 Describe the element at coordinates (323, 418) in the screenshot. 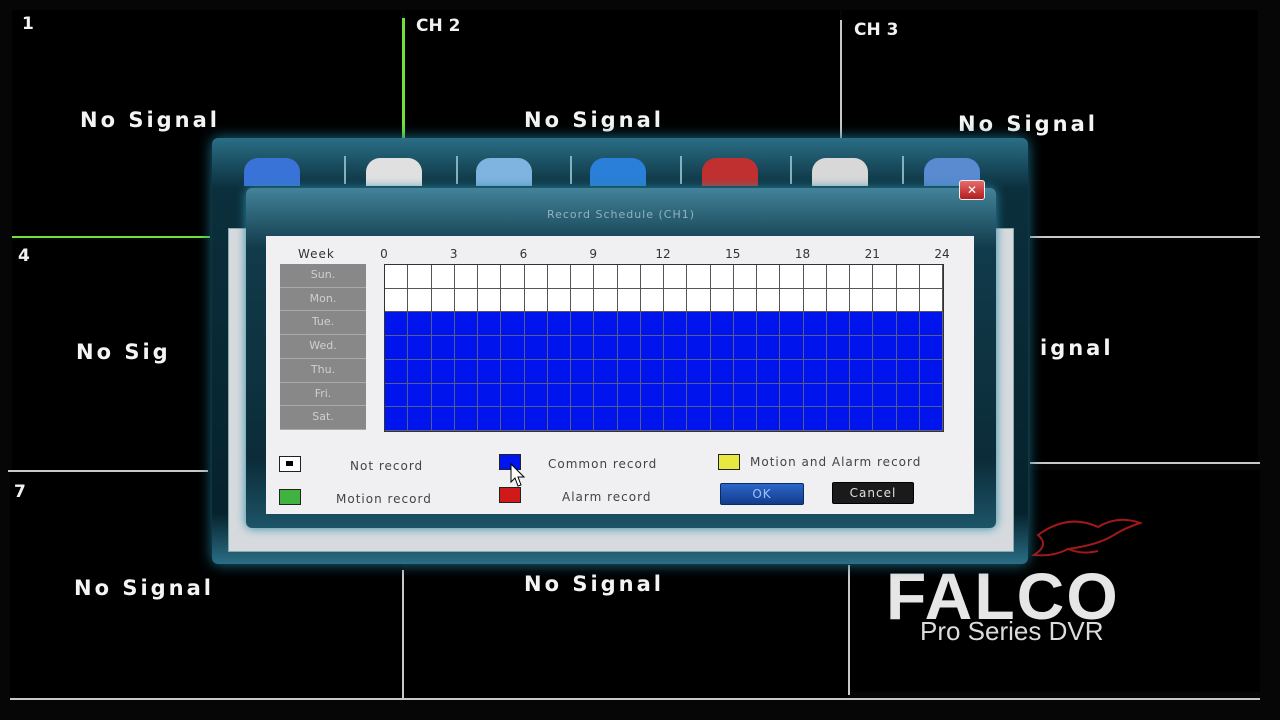

I see `day-label: Sat.` at that location.